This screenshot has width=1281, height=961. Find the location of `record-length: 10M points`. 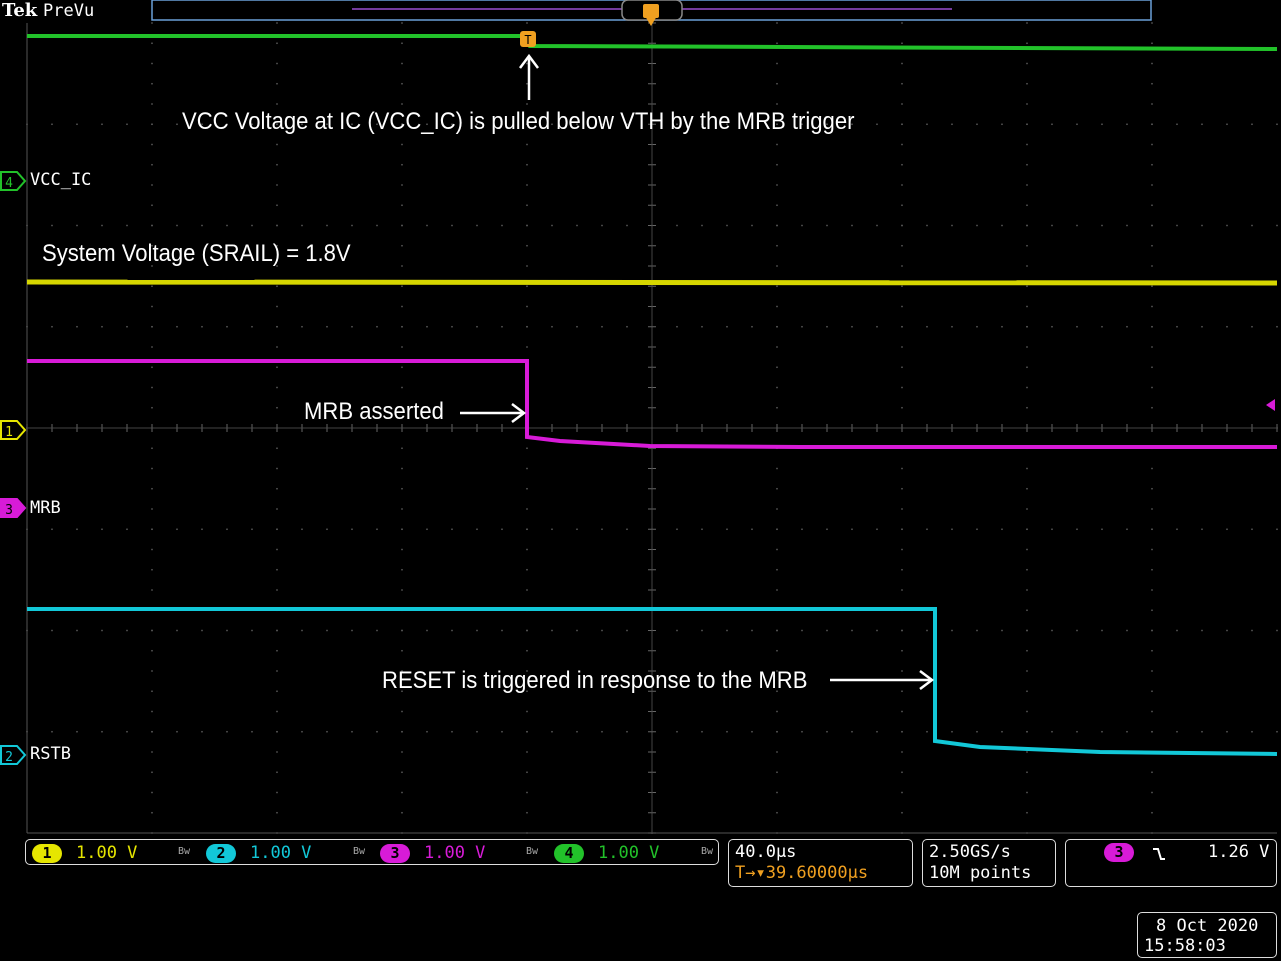

record-length: 10M points is located at coordinates (980, 873).